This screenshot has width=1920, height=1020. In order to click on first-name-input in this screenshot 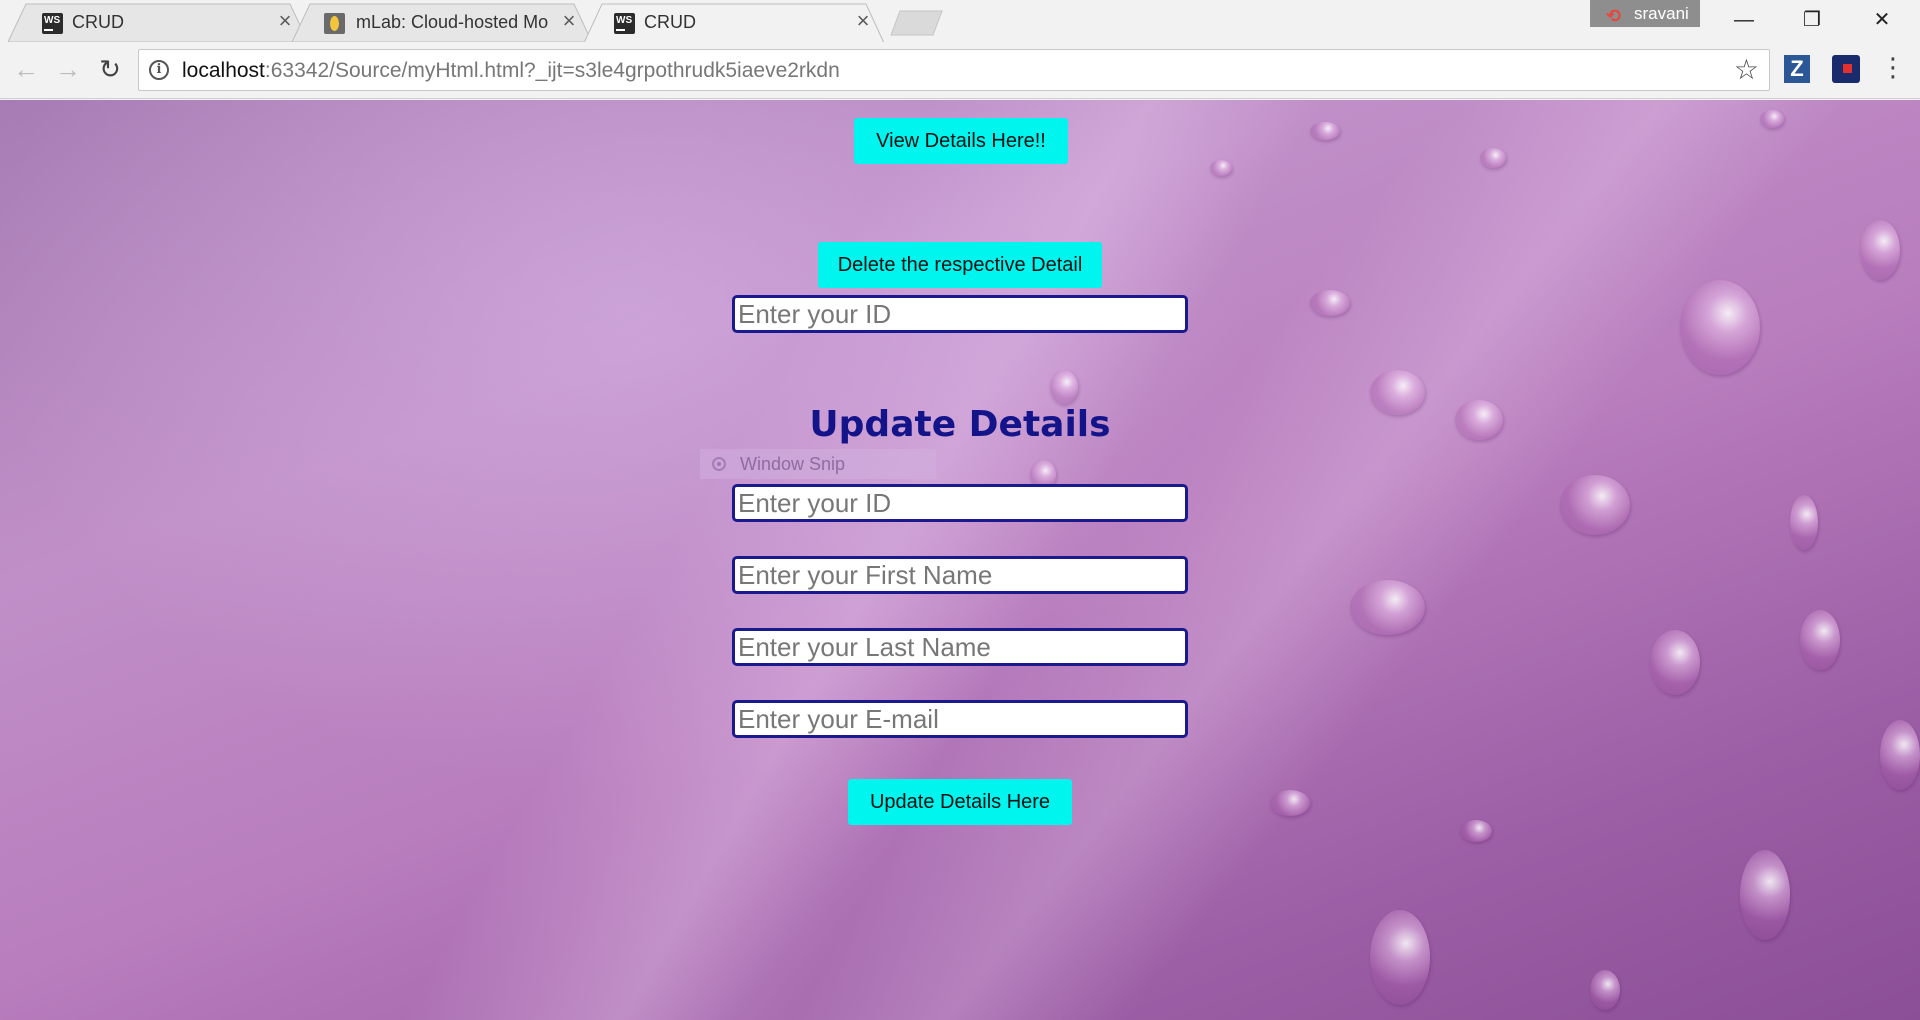, I will do `click(960, 575)`.